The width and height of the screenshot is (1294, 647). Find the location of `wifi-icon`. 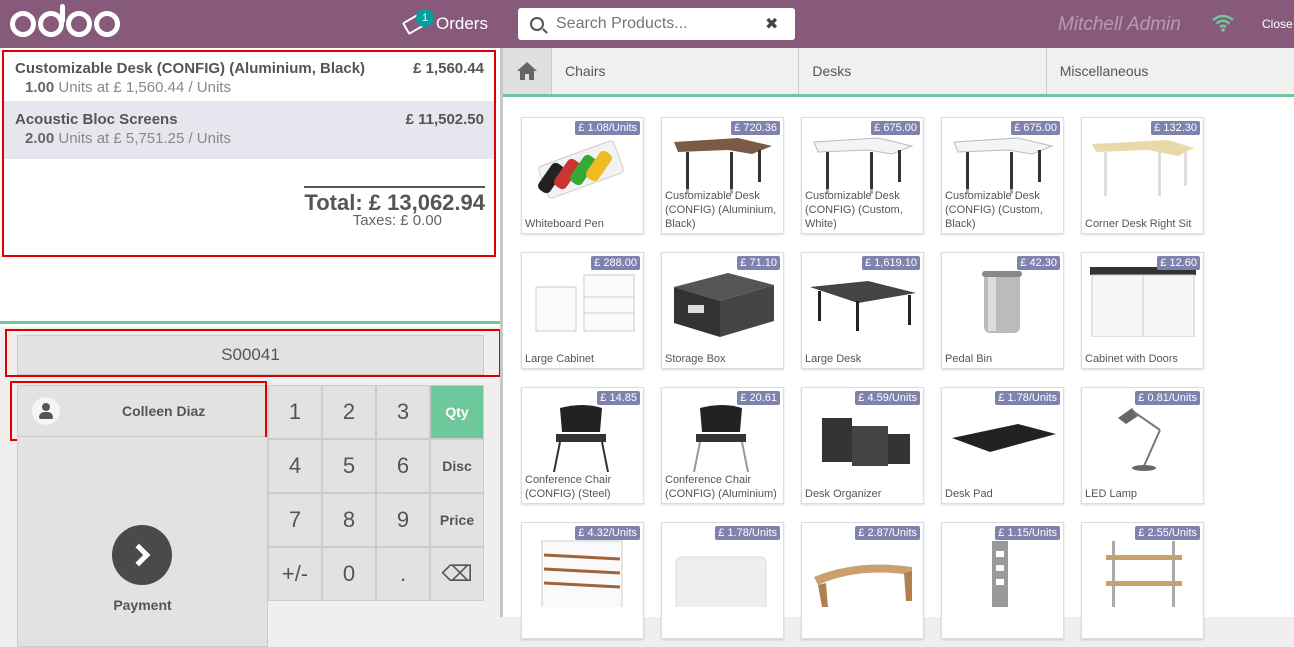

wifi-icon is located at coordinates (1223, 23).